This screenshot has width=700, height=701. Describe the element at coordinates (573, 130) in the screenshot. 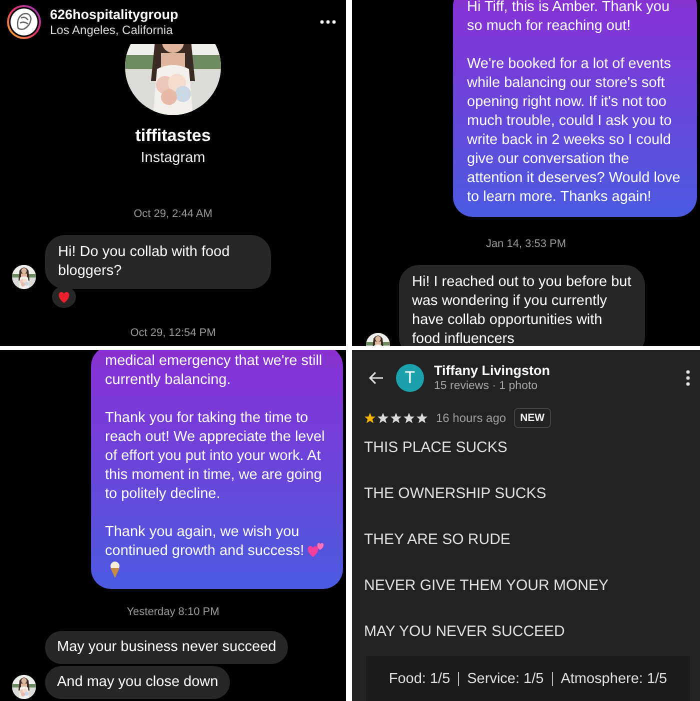

I see `message-text: We're booked for a lot of events while balancing our store's soft opening right now. If it's not too much trouble, could I ask you to write back in 2 weeks so I could give our conversation the attention it deserves? Would love to learn more. Thanks again!` at that location.